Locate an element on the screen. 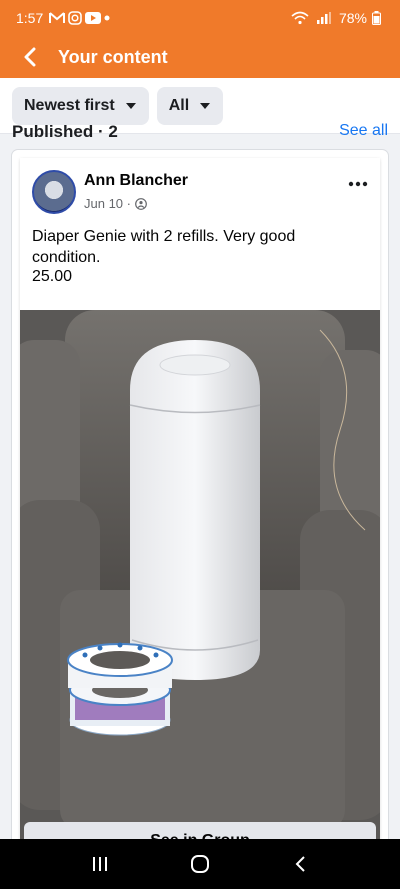  avatar is located at coordinates (54, 192).